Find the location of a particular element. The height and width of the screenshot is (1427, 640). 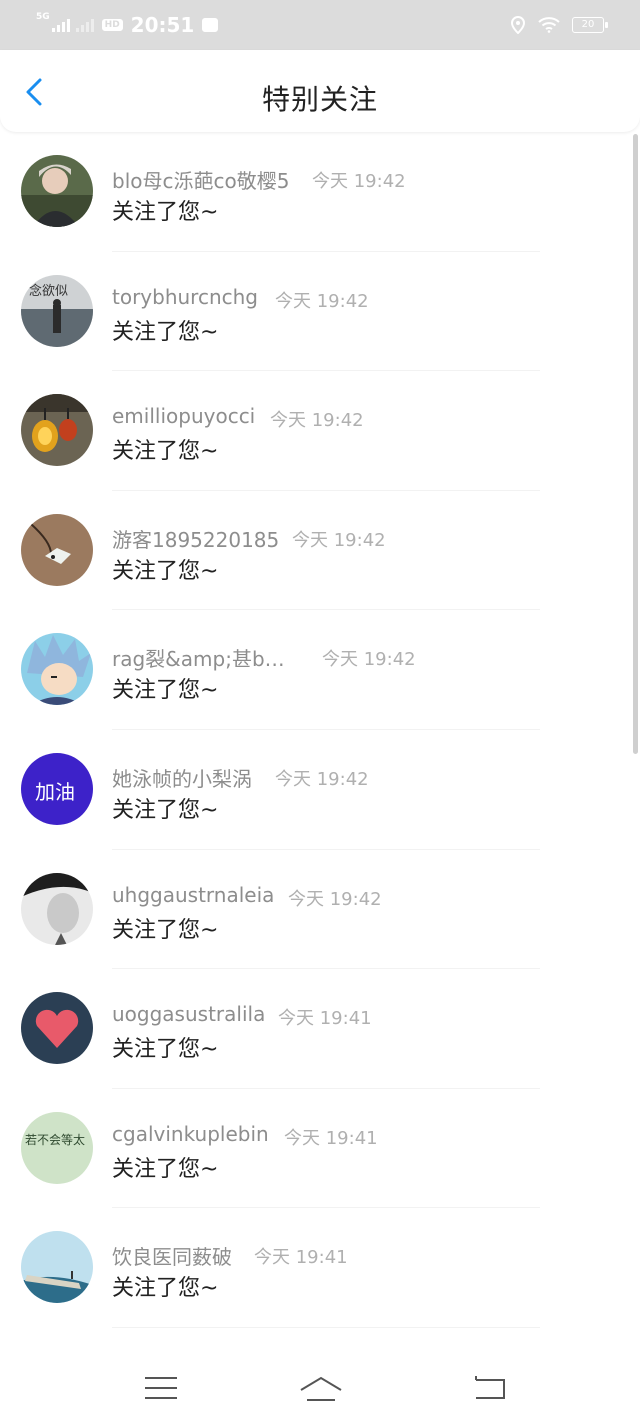

avatar-label: 加油 is located at coordinates (55, 792).